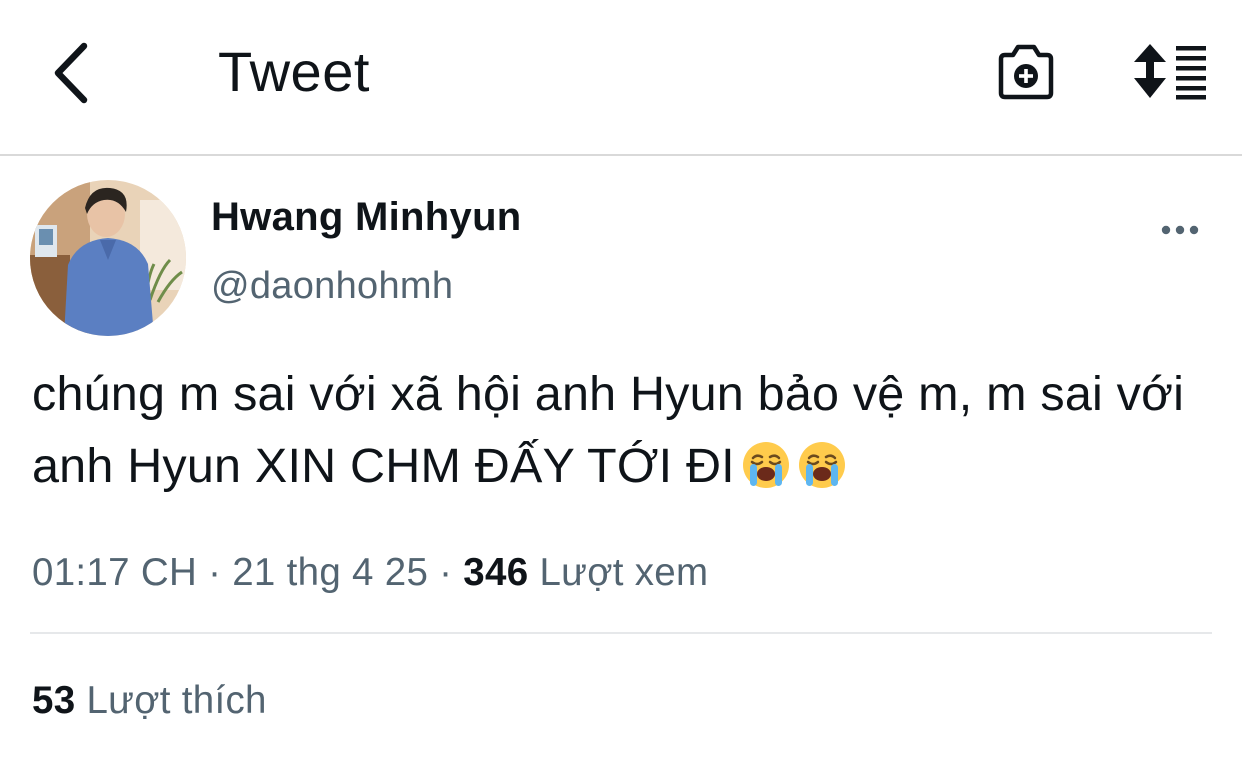 The width and height of the screenshot is (1242, 765). Describe the element at coordinates (330, 572) in the screenshot. I see `tweet-date: 21 thg 4 25` at that location.